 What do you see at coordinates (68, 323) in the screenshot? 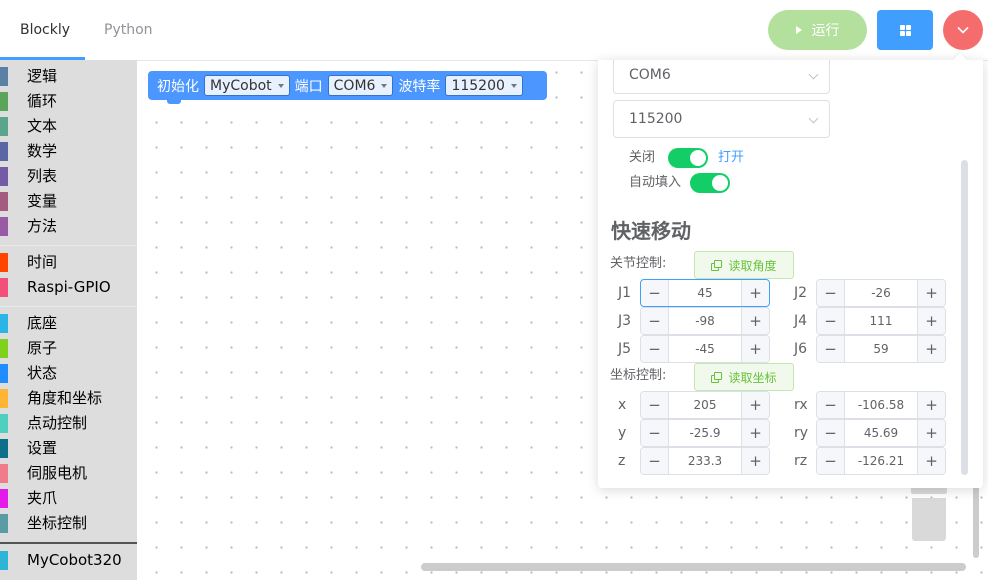
I see `toolbox-category: 底座` at bounding box center [68, 323].